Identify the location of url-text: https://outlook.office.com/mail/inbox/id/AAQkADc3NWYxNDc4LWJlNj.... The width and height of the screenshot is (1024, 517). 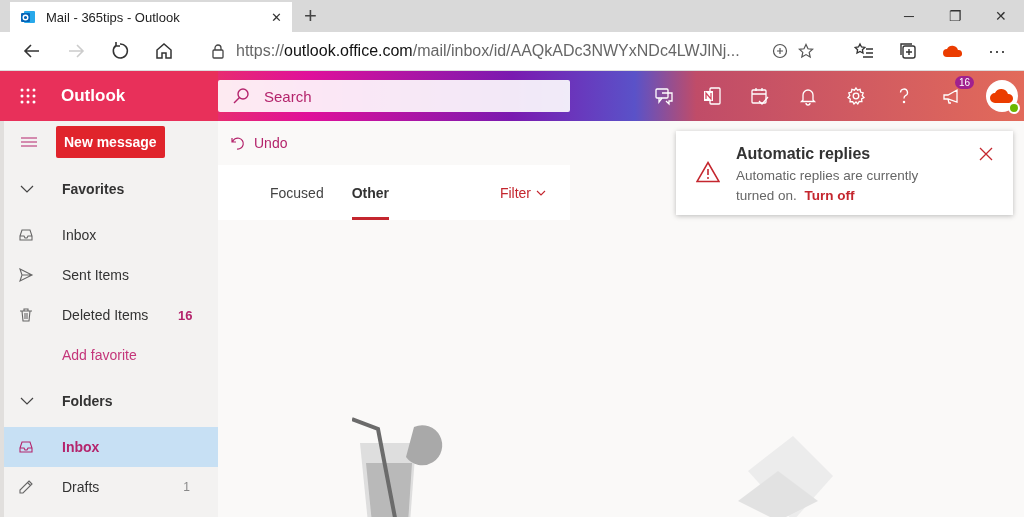
(488, 51).